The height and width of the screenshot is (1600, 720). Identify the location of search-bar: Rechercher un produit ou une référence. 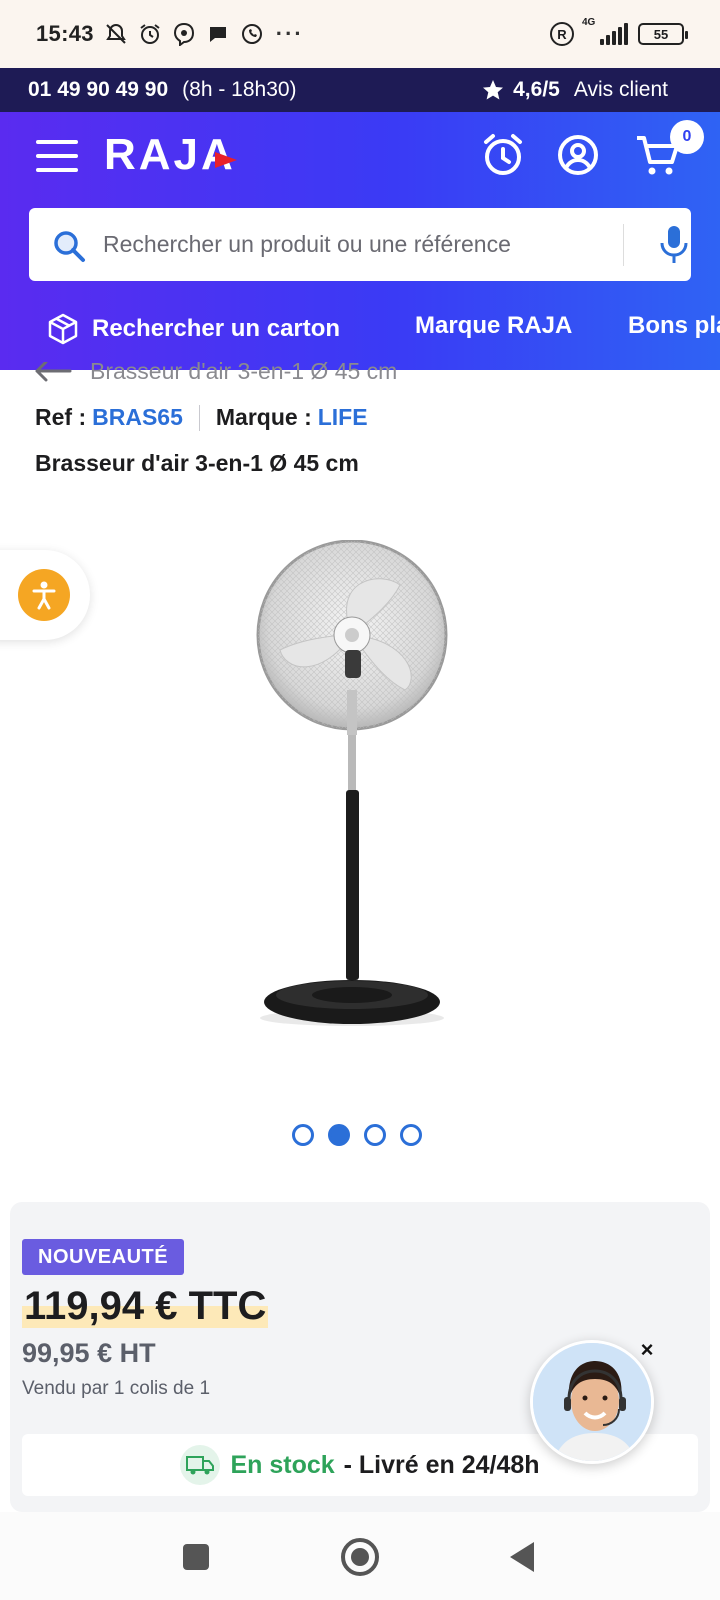
(360, 244).